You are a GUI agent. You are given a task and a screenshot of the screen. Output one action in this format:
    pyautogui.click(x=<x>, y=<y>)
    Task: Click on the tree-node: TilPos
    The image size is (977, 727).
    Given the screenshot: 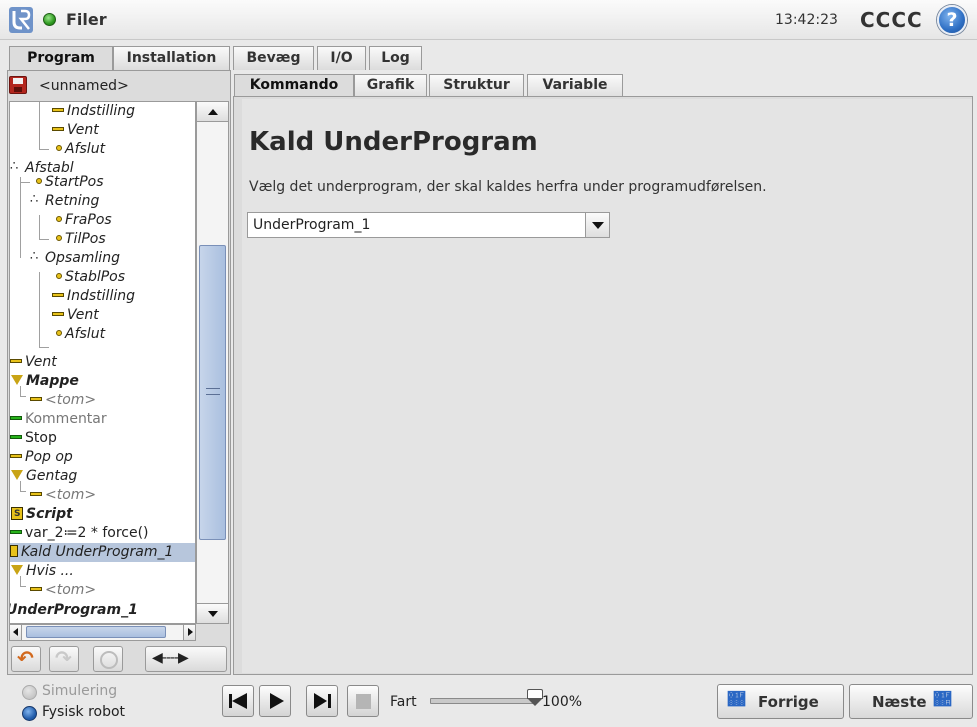 What is the action you would take?
    pyautogui.click(x=81, y=239)
    